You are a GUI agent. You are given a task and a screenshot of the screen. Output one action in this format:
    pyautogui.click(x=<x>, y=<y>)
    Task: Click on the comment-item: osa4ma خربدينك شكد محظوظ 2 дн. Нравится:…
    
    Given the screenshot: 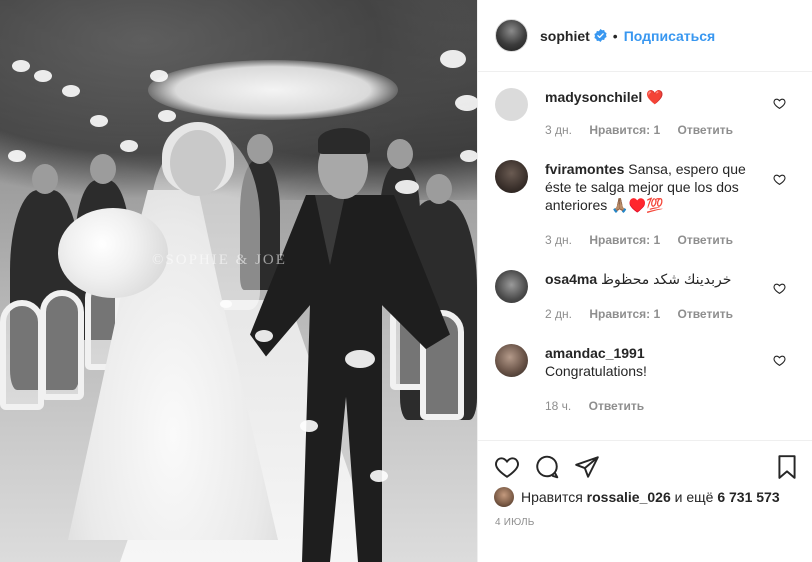 What is the action you would take?
    pyautogui.click(x=645, y=300)
    